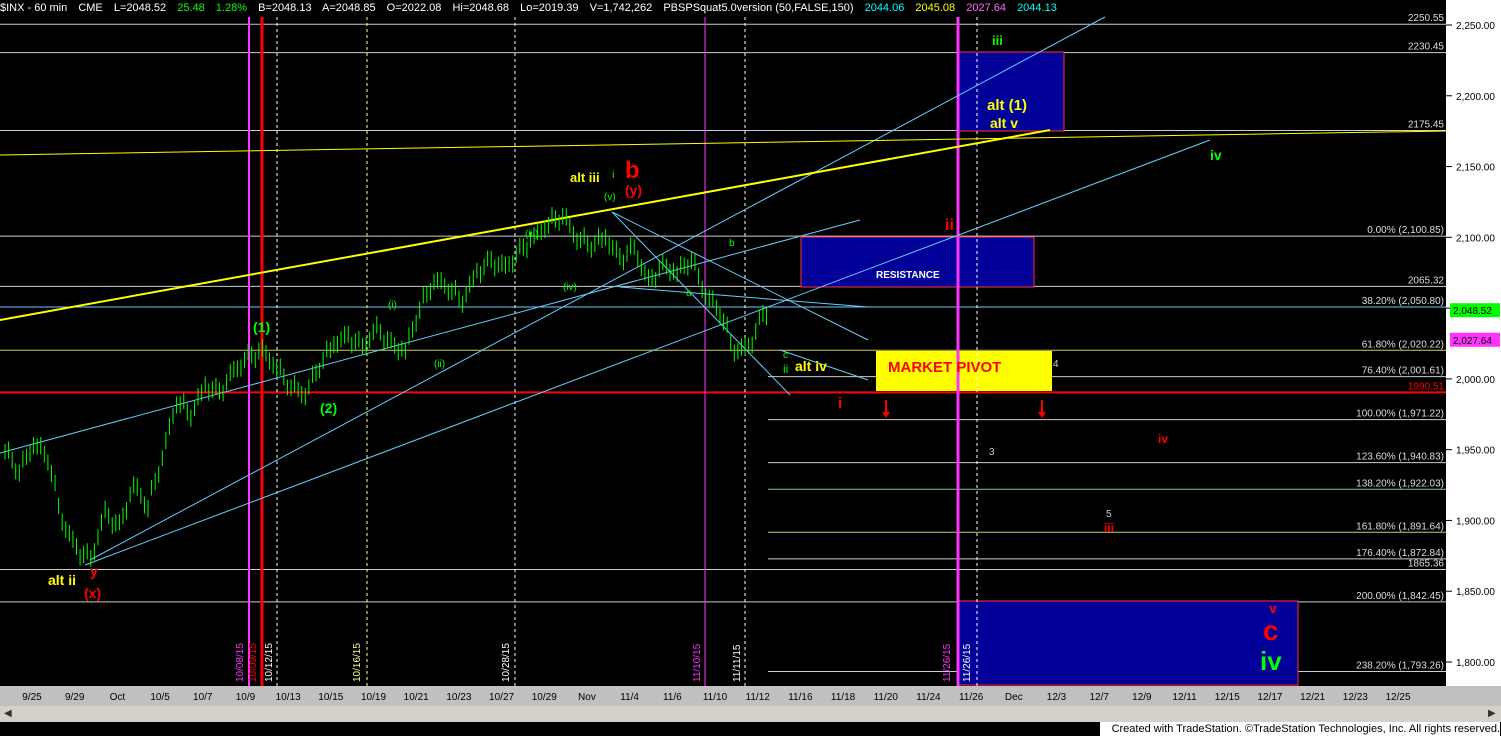  Describe the element at coordinates (697, 662) in the screenshot. I see `vertical-date-label-5: 11/10/15` at that location.